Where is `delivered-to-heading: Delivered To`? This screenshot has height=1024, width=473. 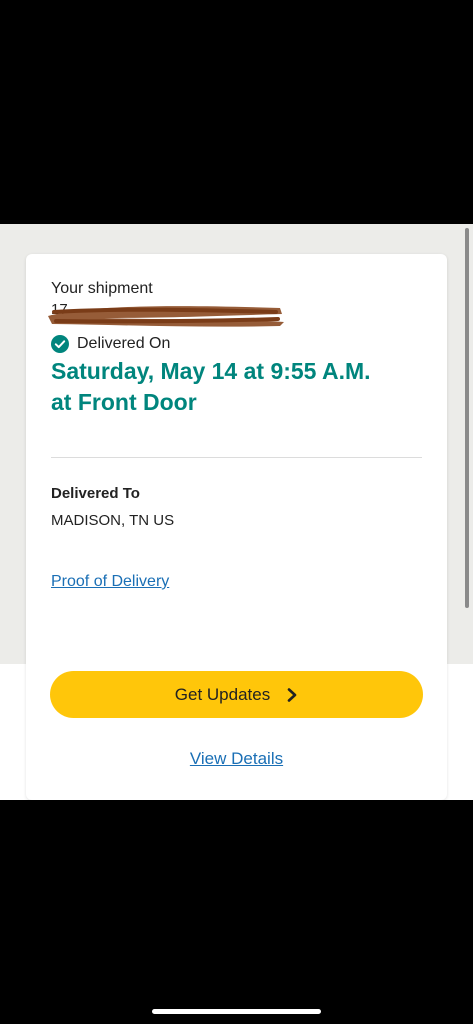
delivered-to-heading: Delivered To is located at coordinates (95, 493).